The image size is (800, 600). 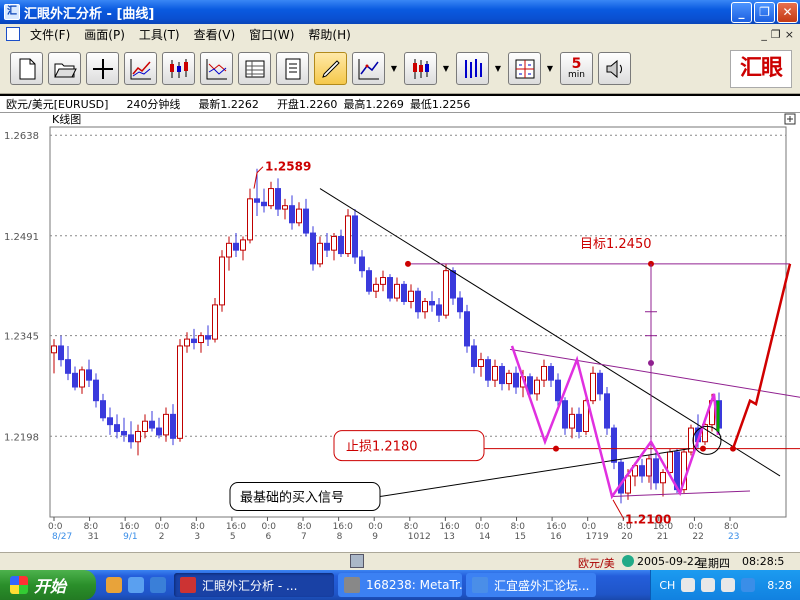 I want to click on help-icon, so click(x=708, y=585).